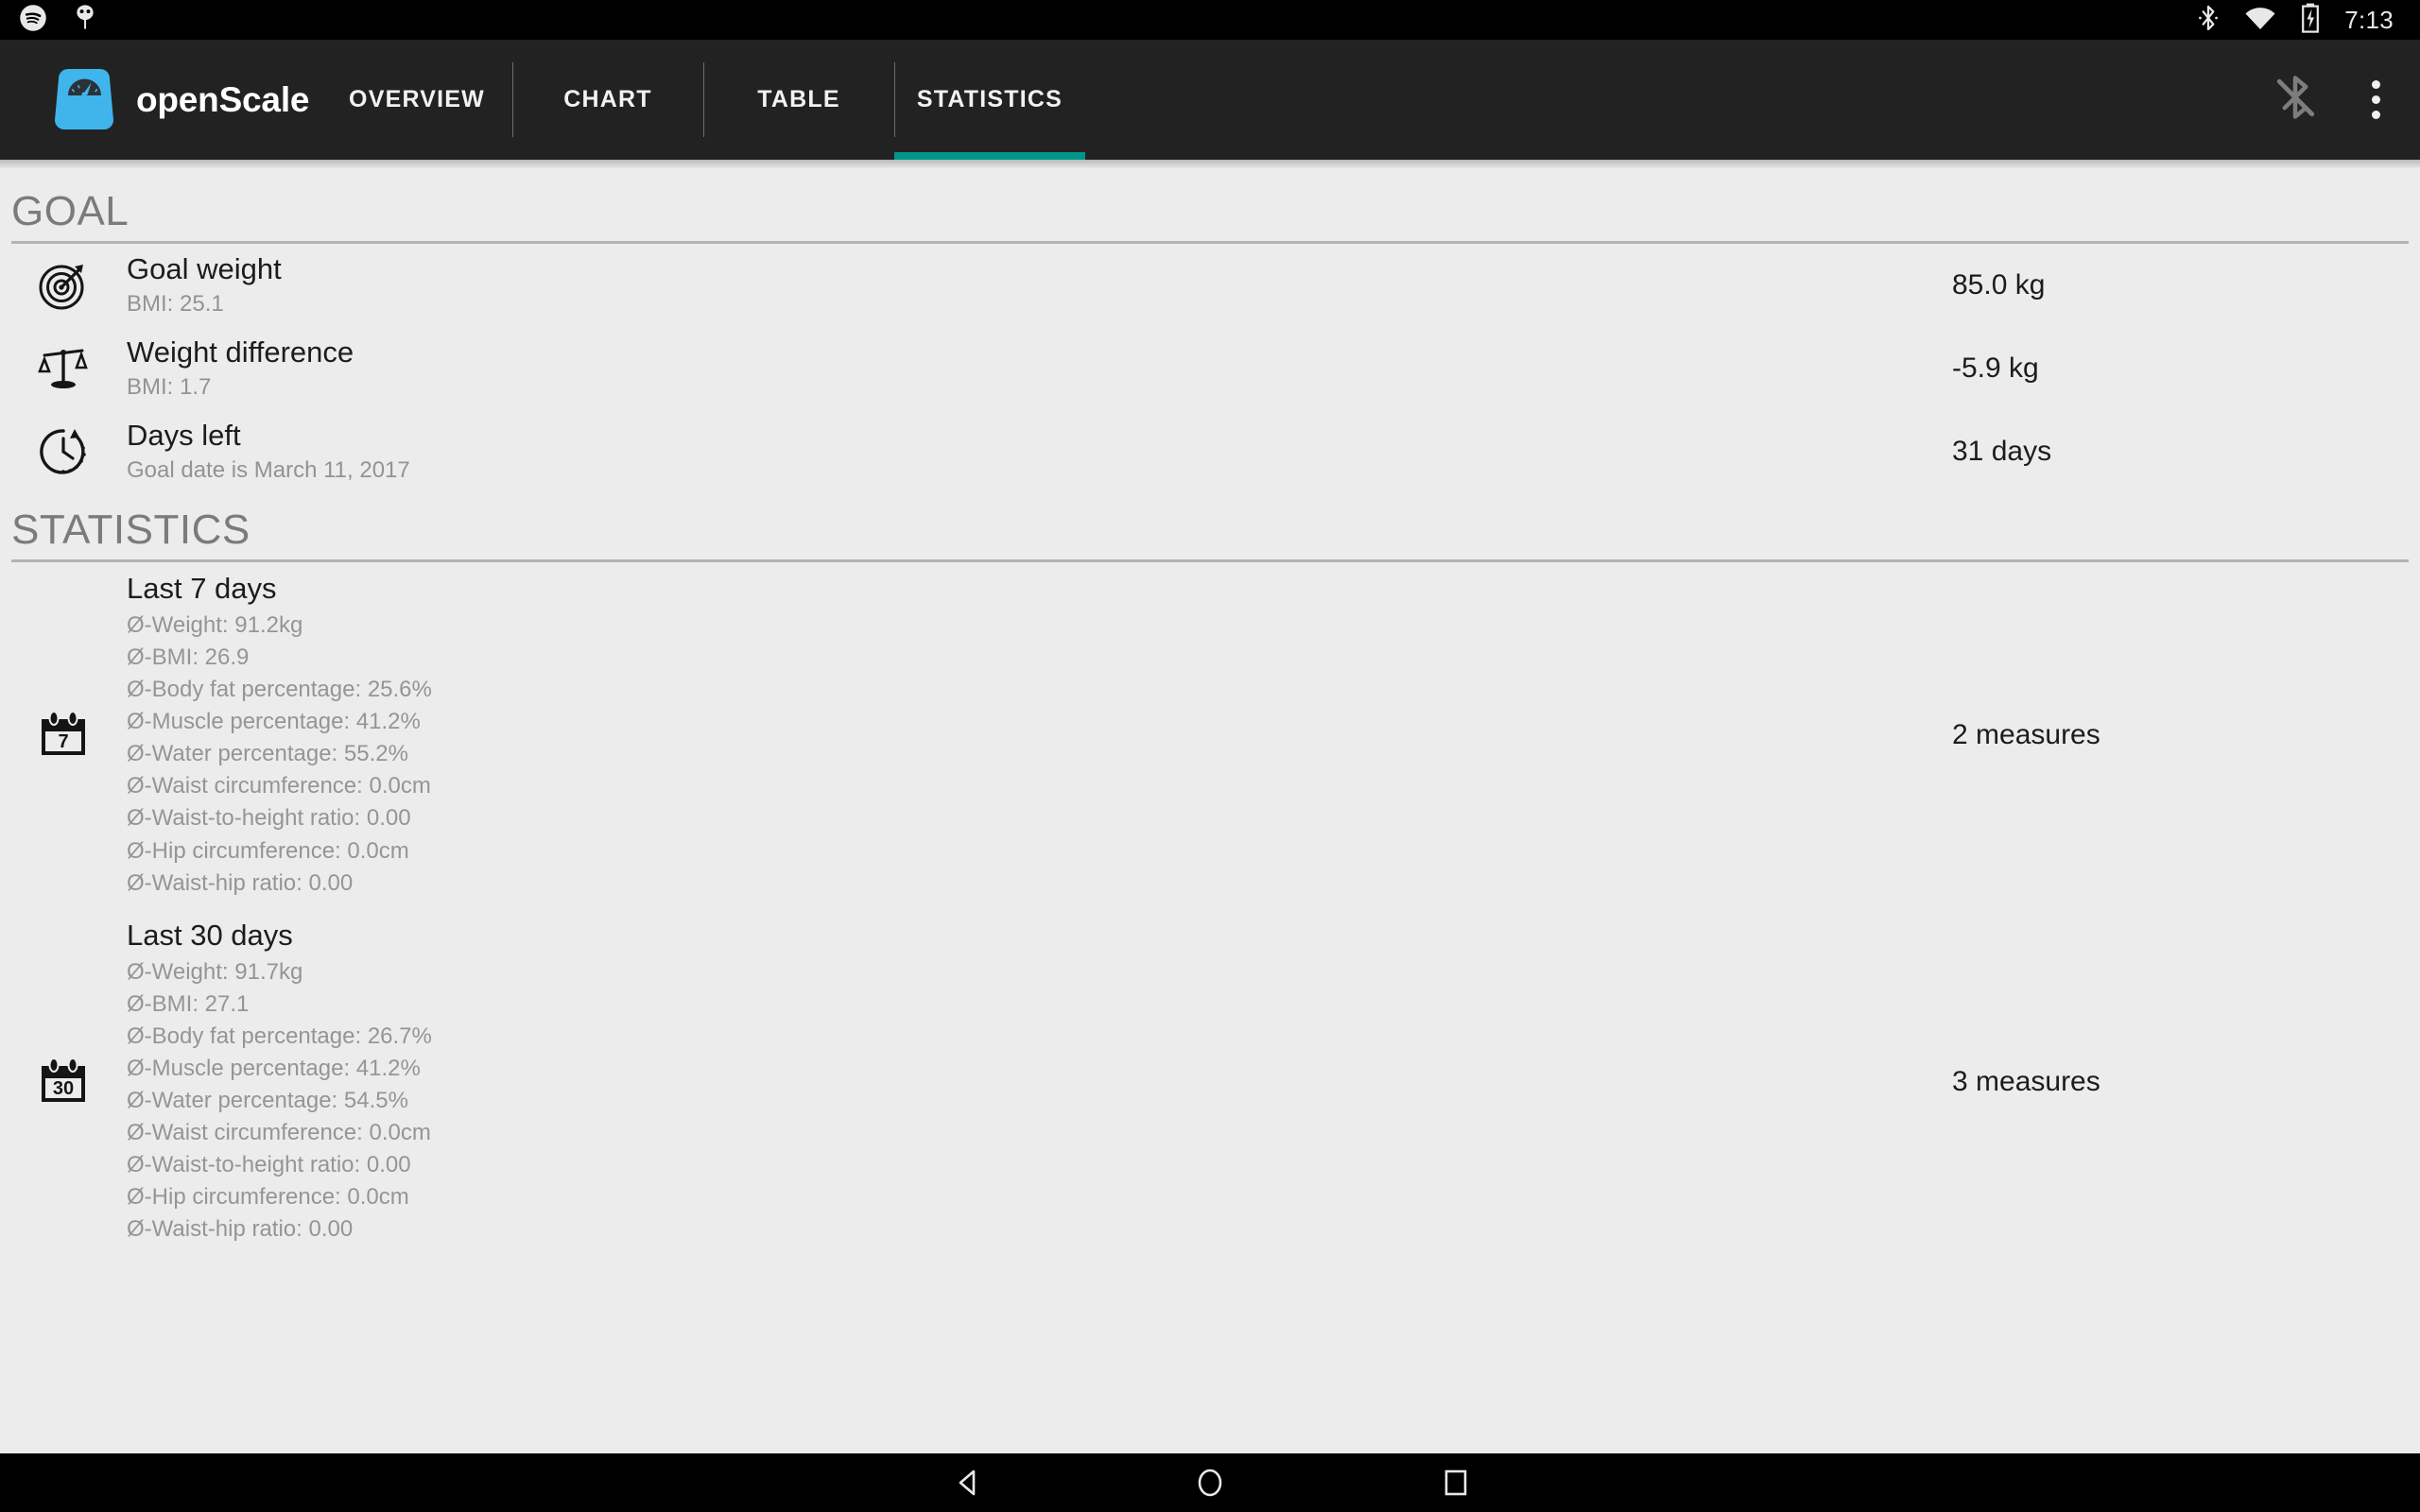 The width and height of the screenshot is (2420, 1512). What do you see at coordinates (2260, 20) in the screenshot?
I see `wifi-icon` at bounding box center [2260, 20].